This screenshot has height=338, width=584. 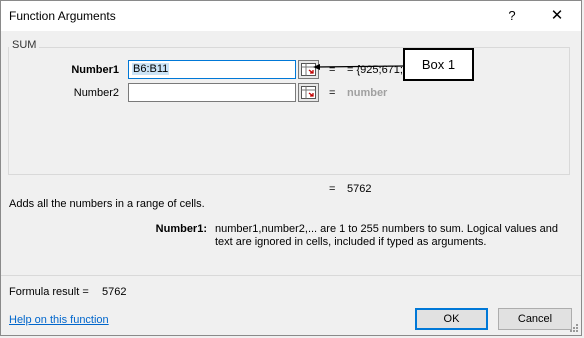 What do you see at coordinates (291, 275) in the screenshot?
I see `divider` at bounding box center [291, 275].